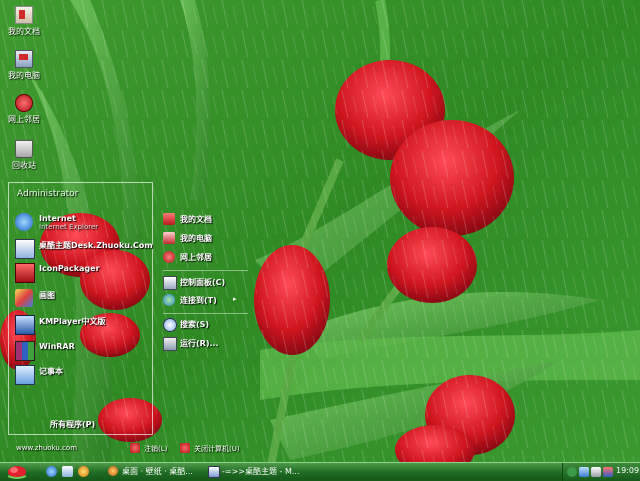 This screenshot has height=481, width=640. I want to click on program-title: WinRAR, so click(57, 346).